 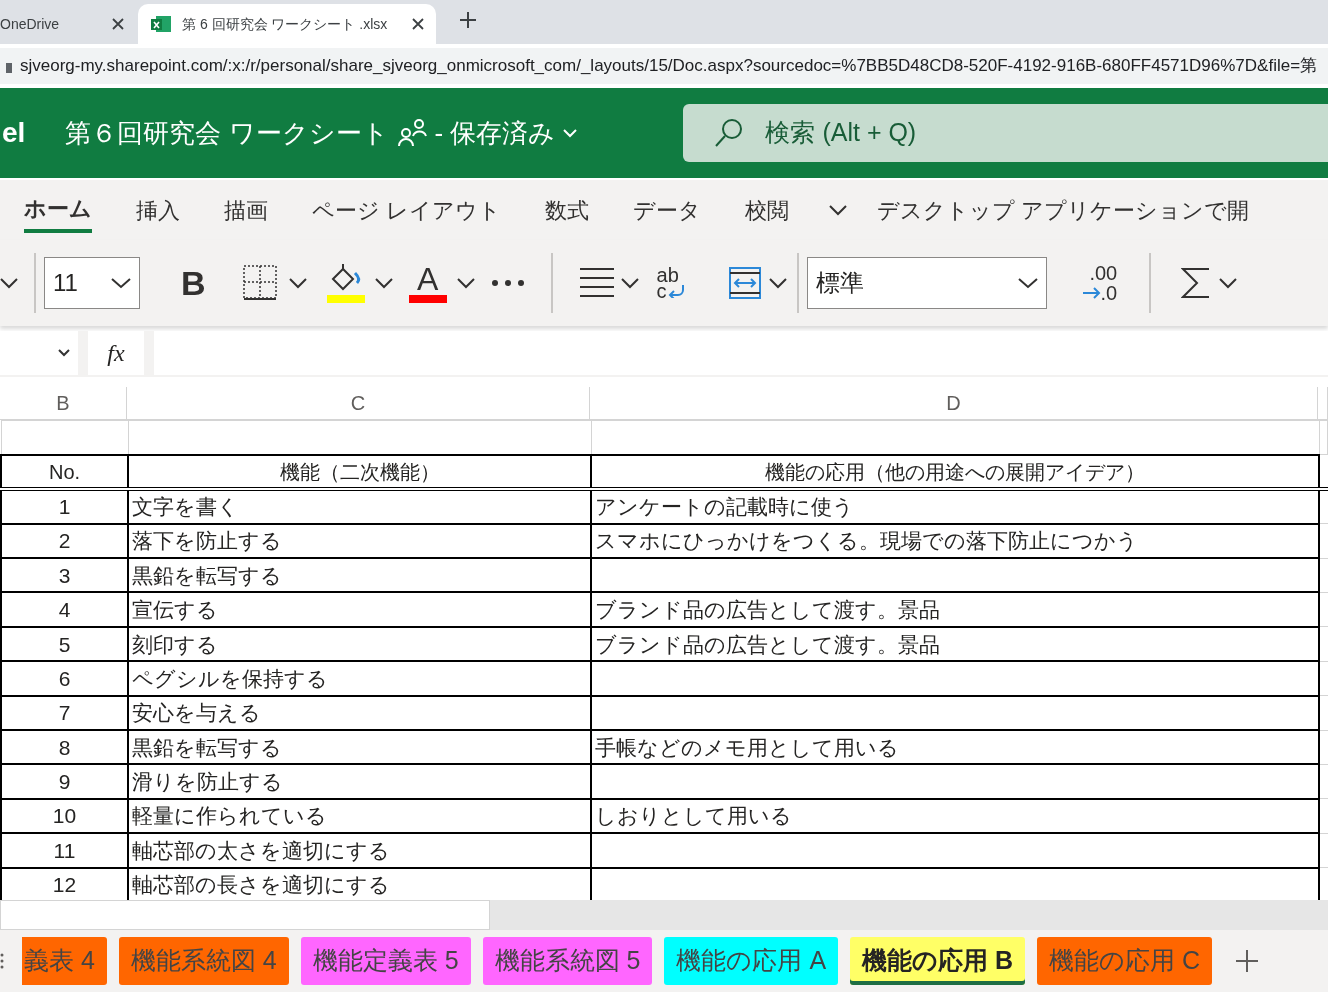 What do you see at coordinates (246, 210) in the screenshot?
I see `ribbon-tab: 描画` at bounding box center [246, 210].